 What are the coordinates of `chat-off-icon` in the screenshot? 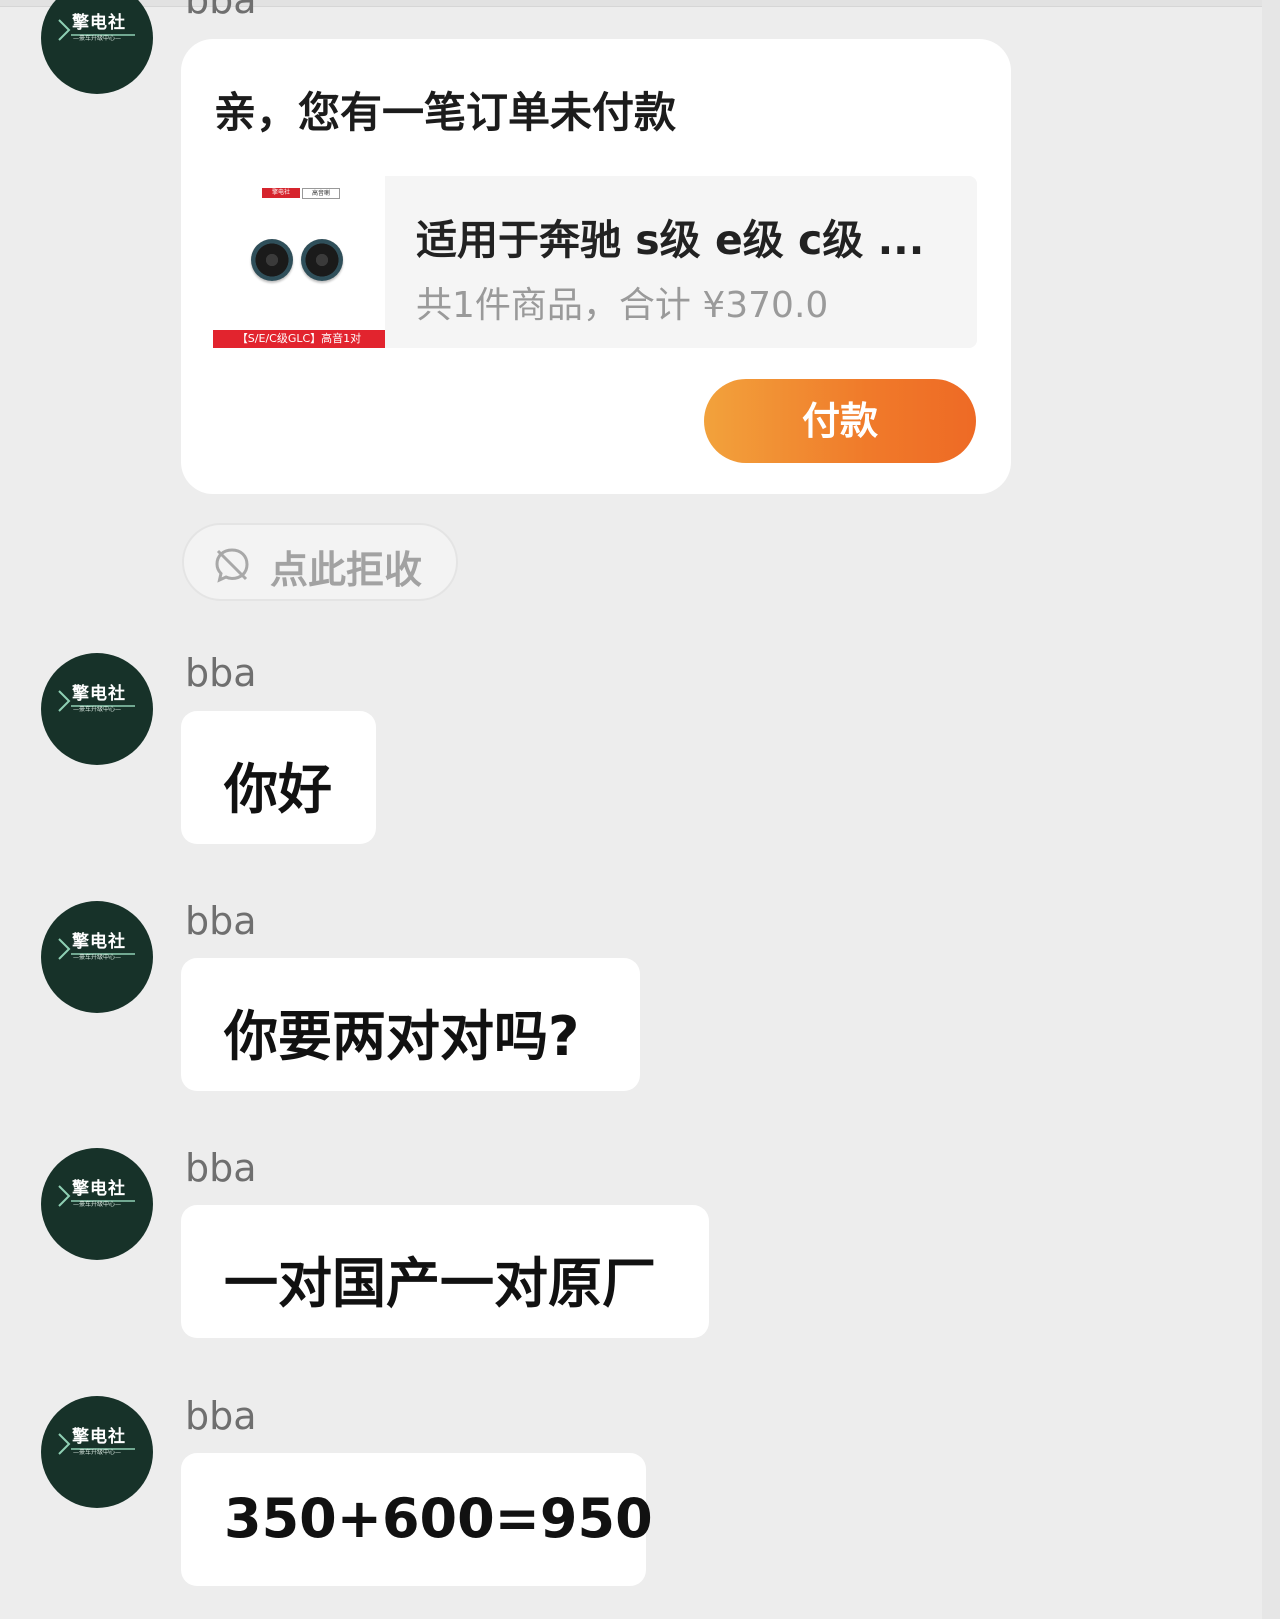 It's located at (232, 565).